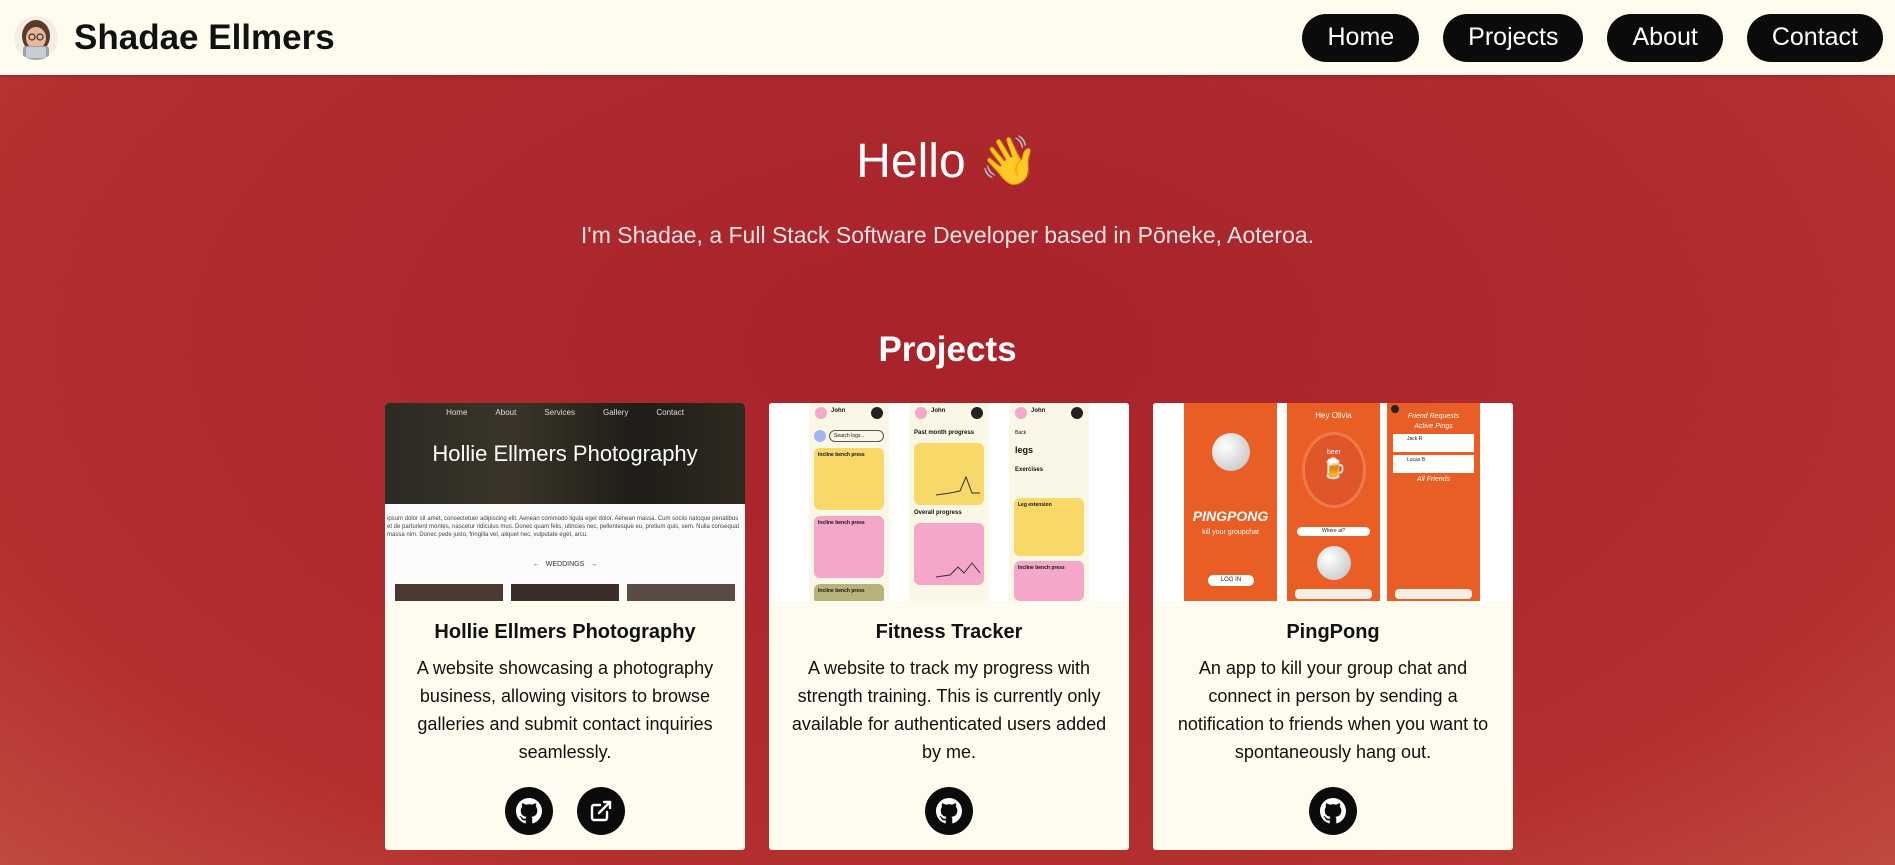 The width and height of the screenshot is (1895, 865). Describe the element at coordinates (1333, 415) in the screenshot. I see `preview-greeting: Hey Olivia` at that location.